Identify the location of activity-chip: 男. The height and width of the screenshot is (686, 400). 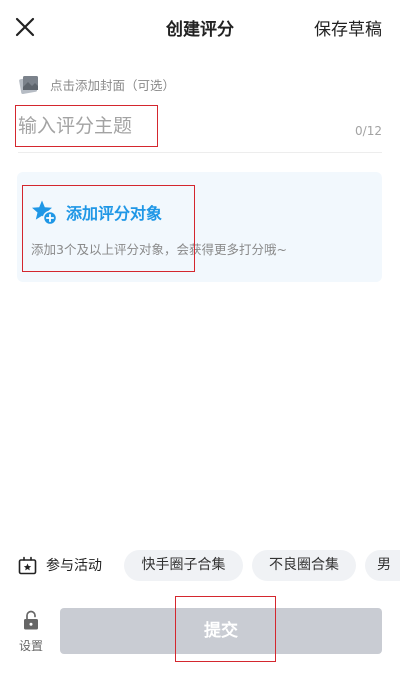
(382, 565).